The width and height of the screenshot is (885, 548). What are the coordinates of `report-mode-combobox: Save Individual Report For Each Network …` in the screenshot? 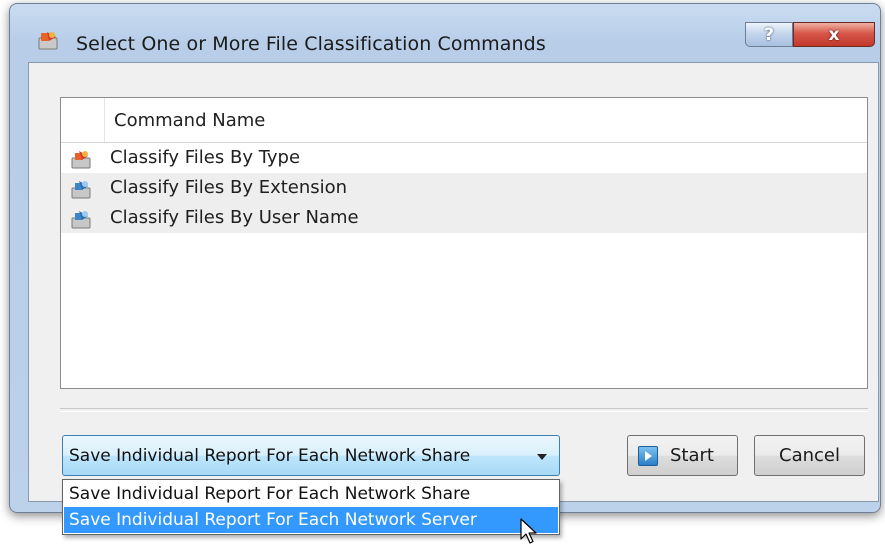 It's located at (311, 455).